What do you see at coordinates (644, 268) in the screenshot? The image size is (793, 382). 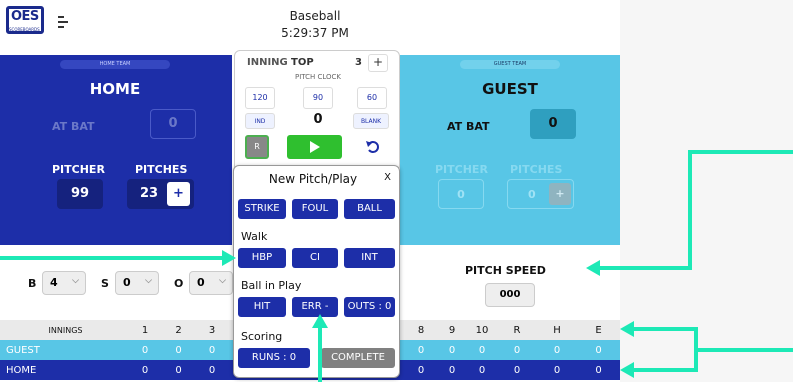 I see `annotation-line-speed` at bounding box center [644, 268].